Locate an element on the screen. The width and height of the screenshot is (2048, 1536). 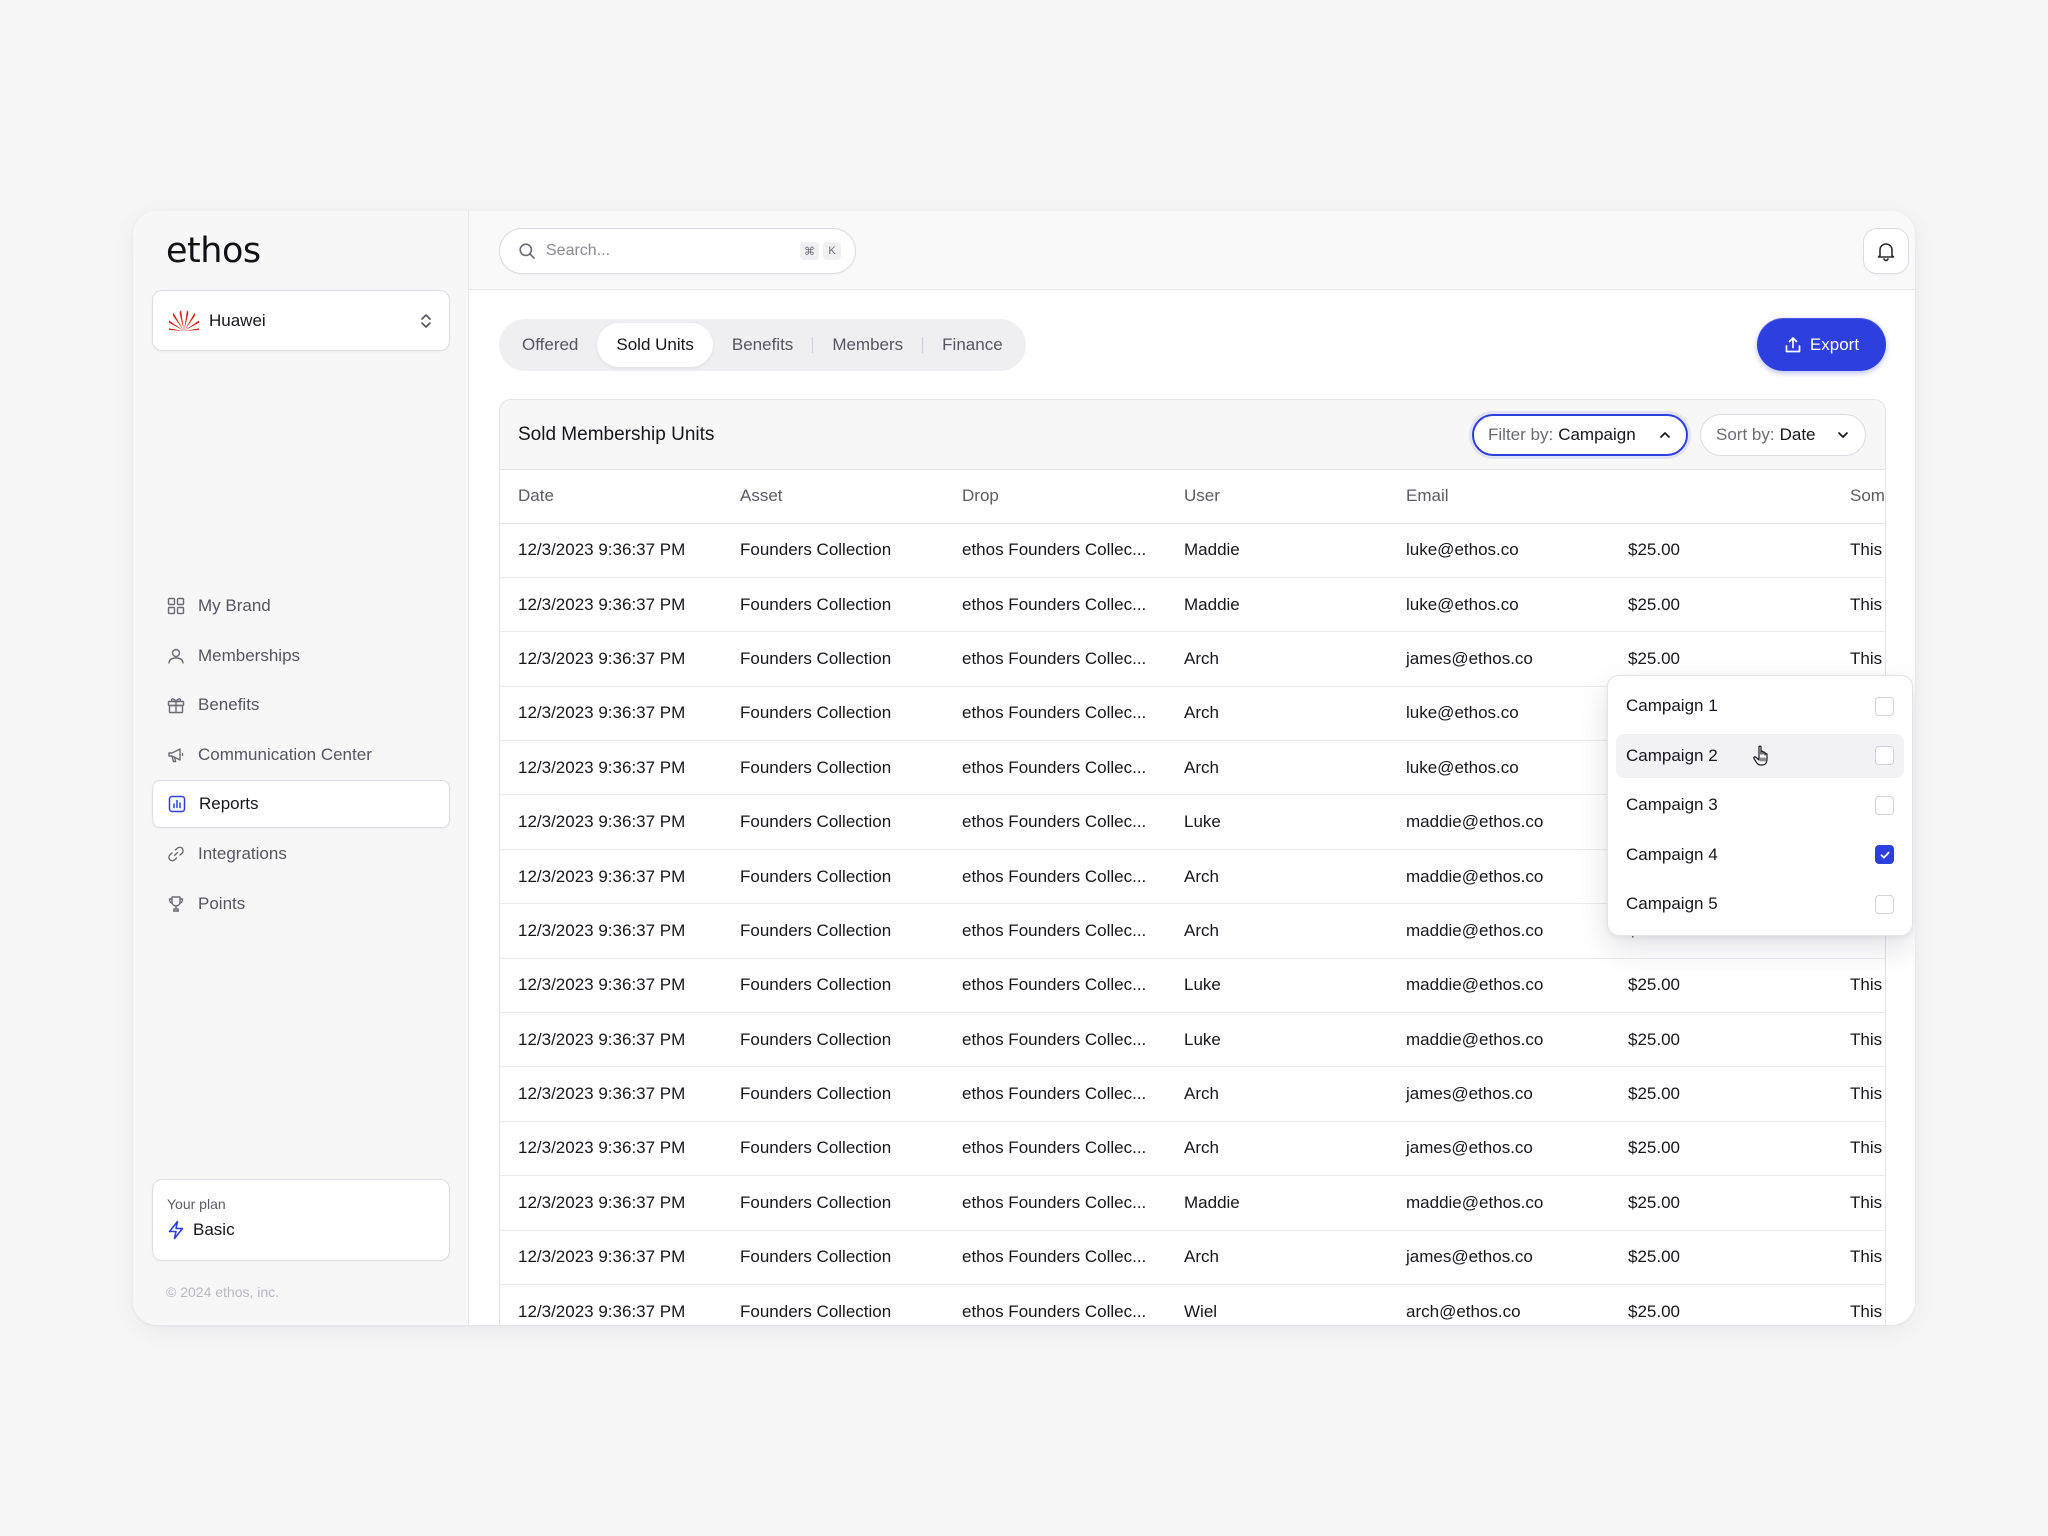
tab-sold-units: Sold Units is located at coordinates (655, 345).